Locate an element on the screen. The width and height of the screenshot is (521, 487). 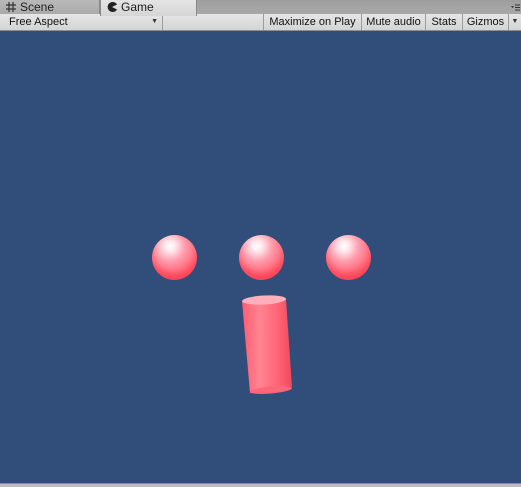
window-bottom-border is located at coordinates (260, 485).